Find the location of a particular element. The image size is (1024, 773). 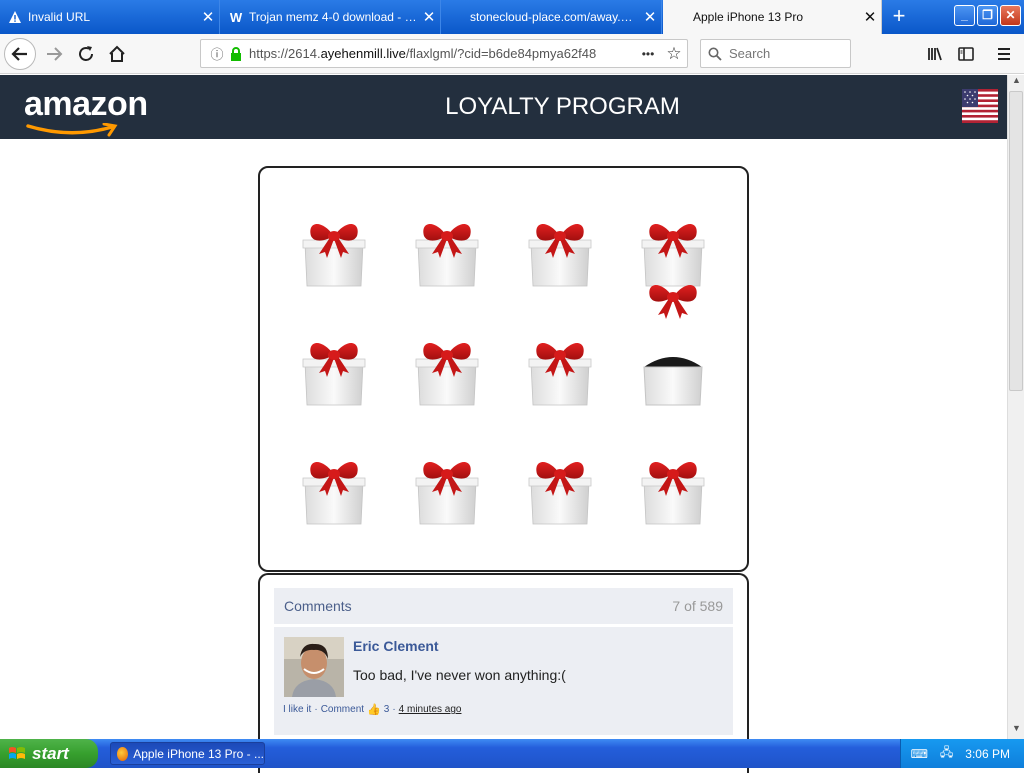

home-icon is located at coordinates (117, 53).